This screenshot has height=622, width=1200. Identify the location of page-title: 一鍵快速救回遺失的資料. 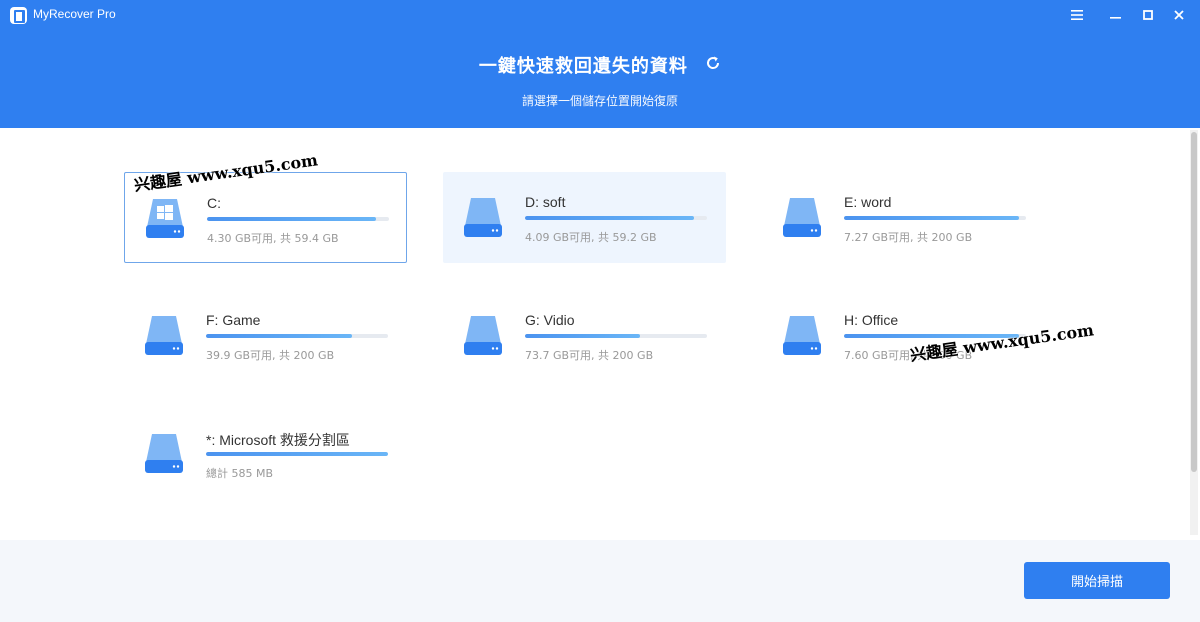
(583, 66).